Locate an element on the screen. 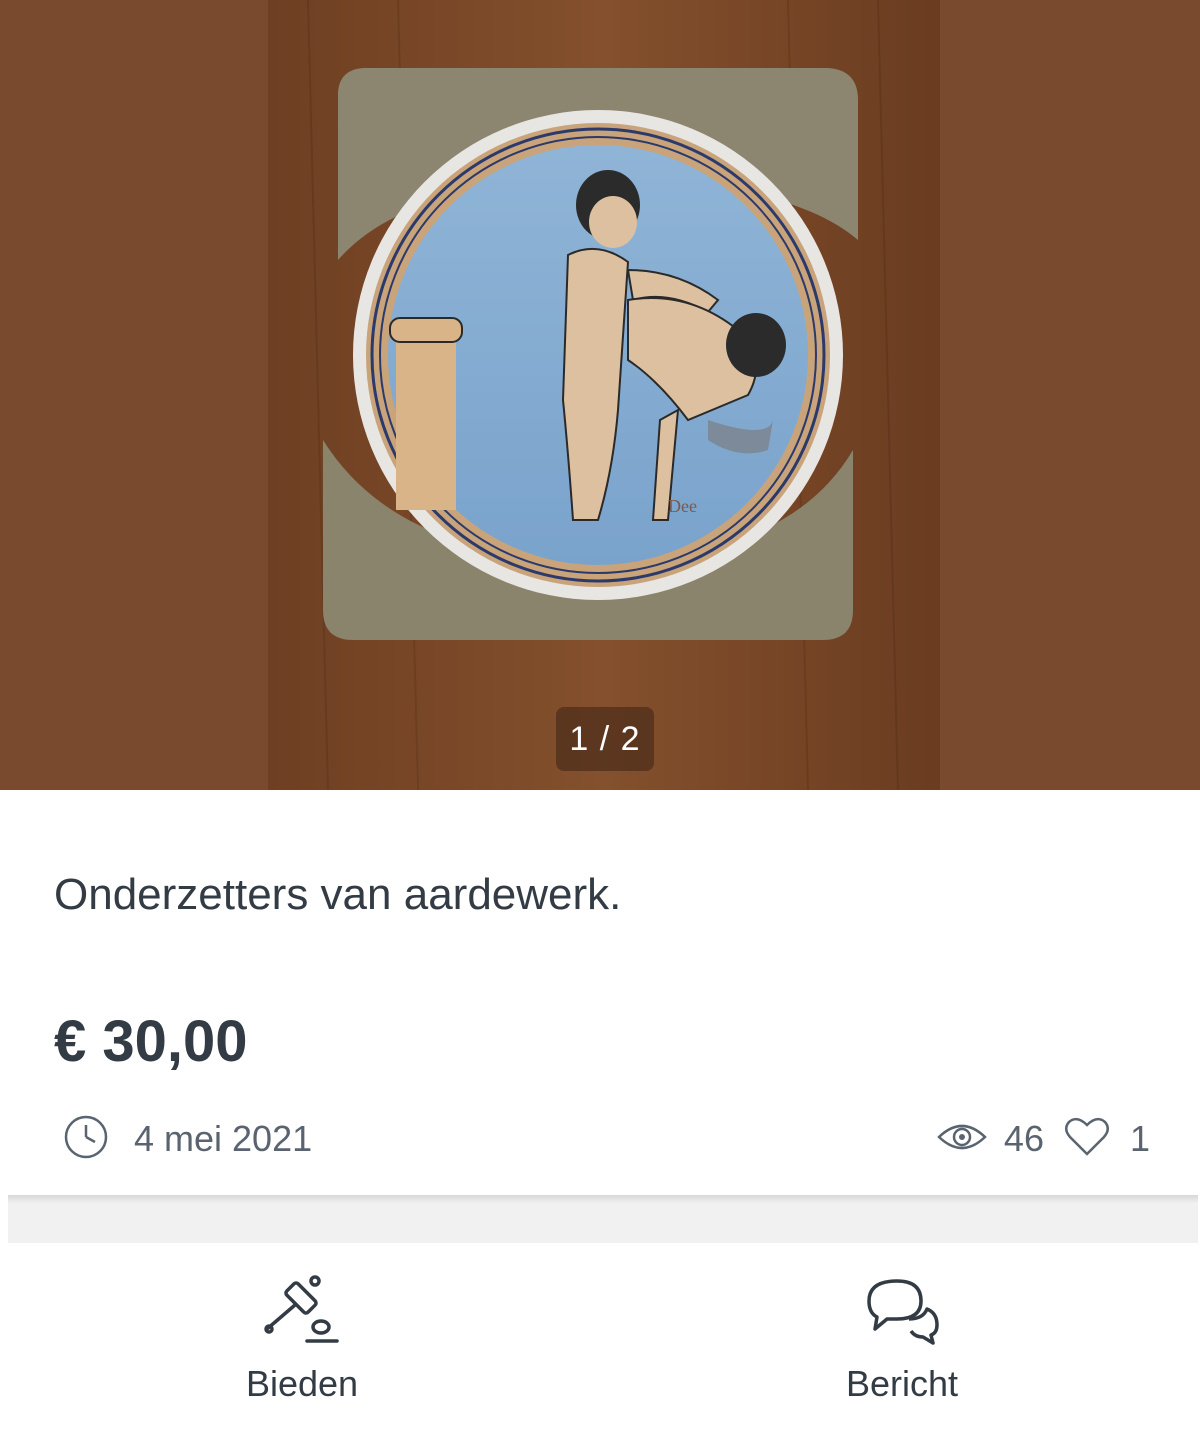 This screenshot has height=1435, width=1200. message-button: Bericht is located at coordinates (902, 1348).